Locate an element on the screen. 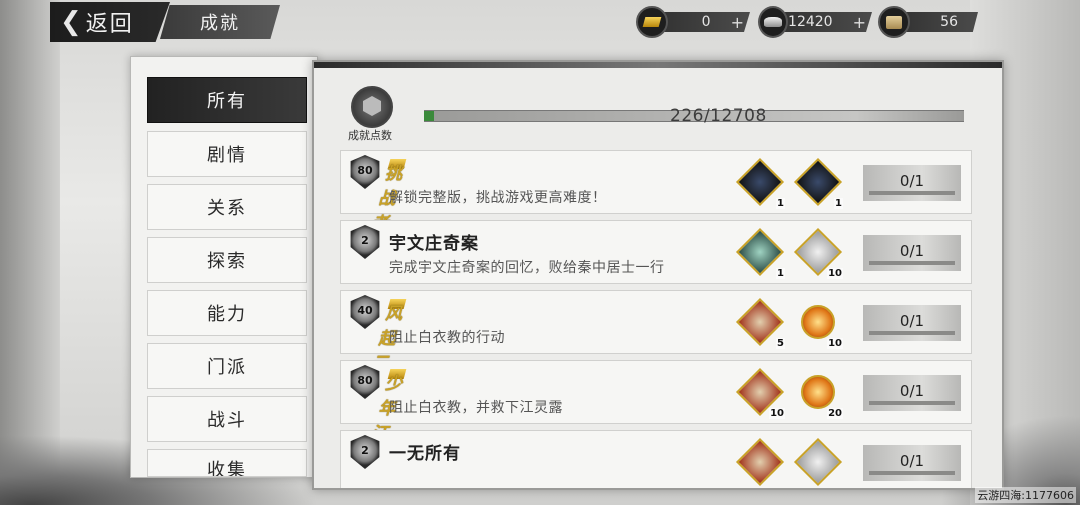  scroll-icon is located at coordinates (894, 22).